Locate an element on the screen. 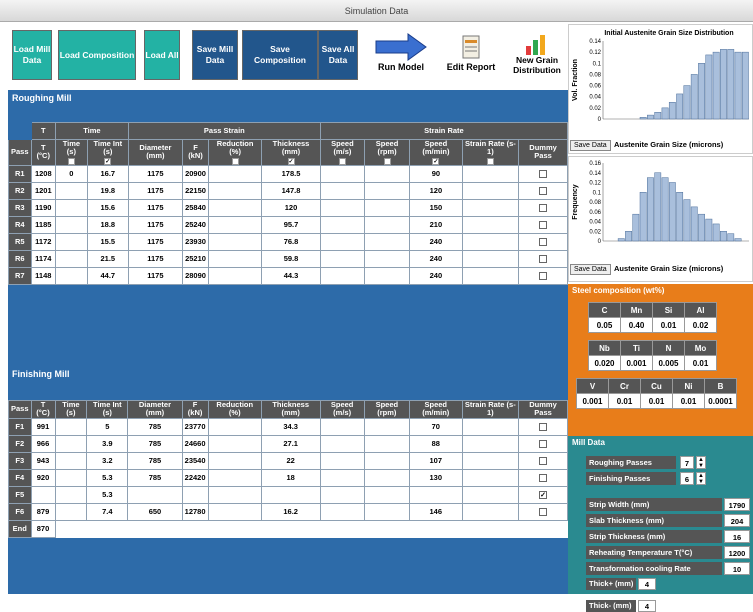 Image resolution: width=753 pixels, height=612 pixels. table-cell: 12780 is located at coordinates (195, 511).